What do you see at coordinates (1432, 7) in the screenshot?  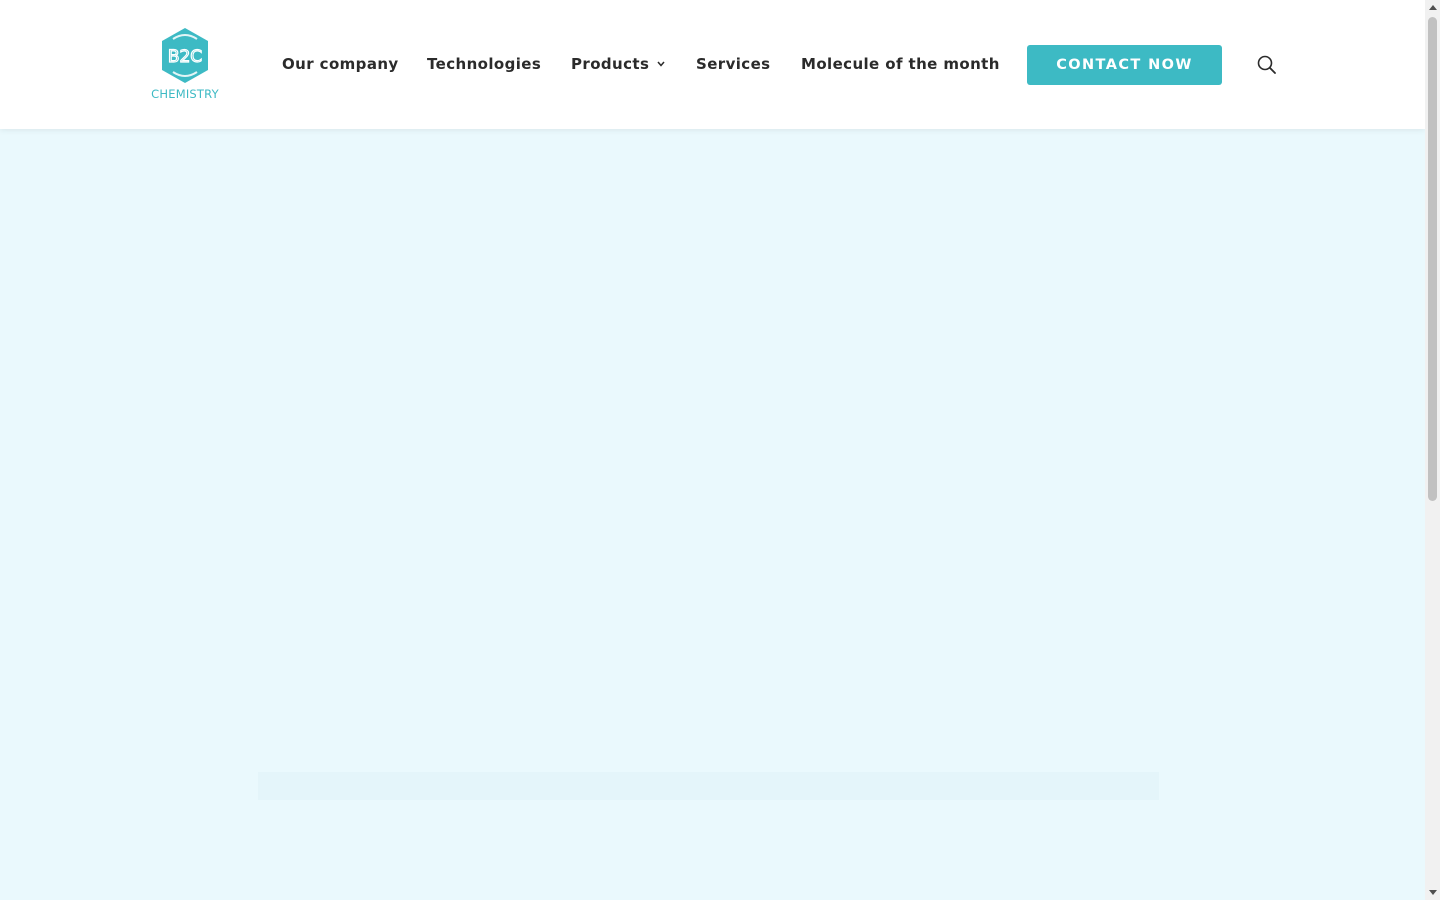 I see `arrow-up-icon` at bounding box center [1432, 7].